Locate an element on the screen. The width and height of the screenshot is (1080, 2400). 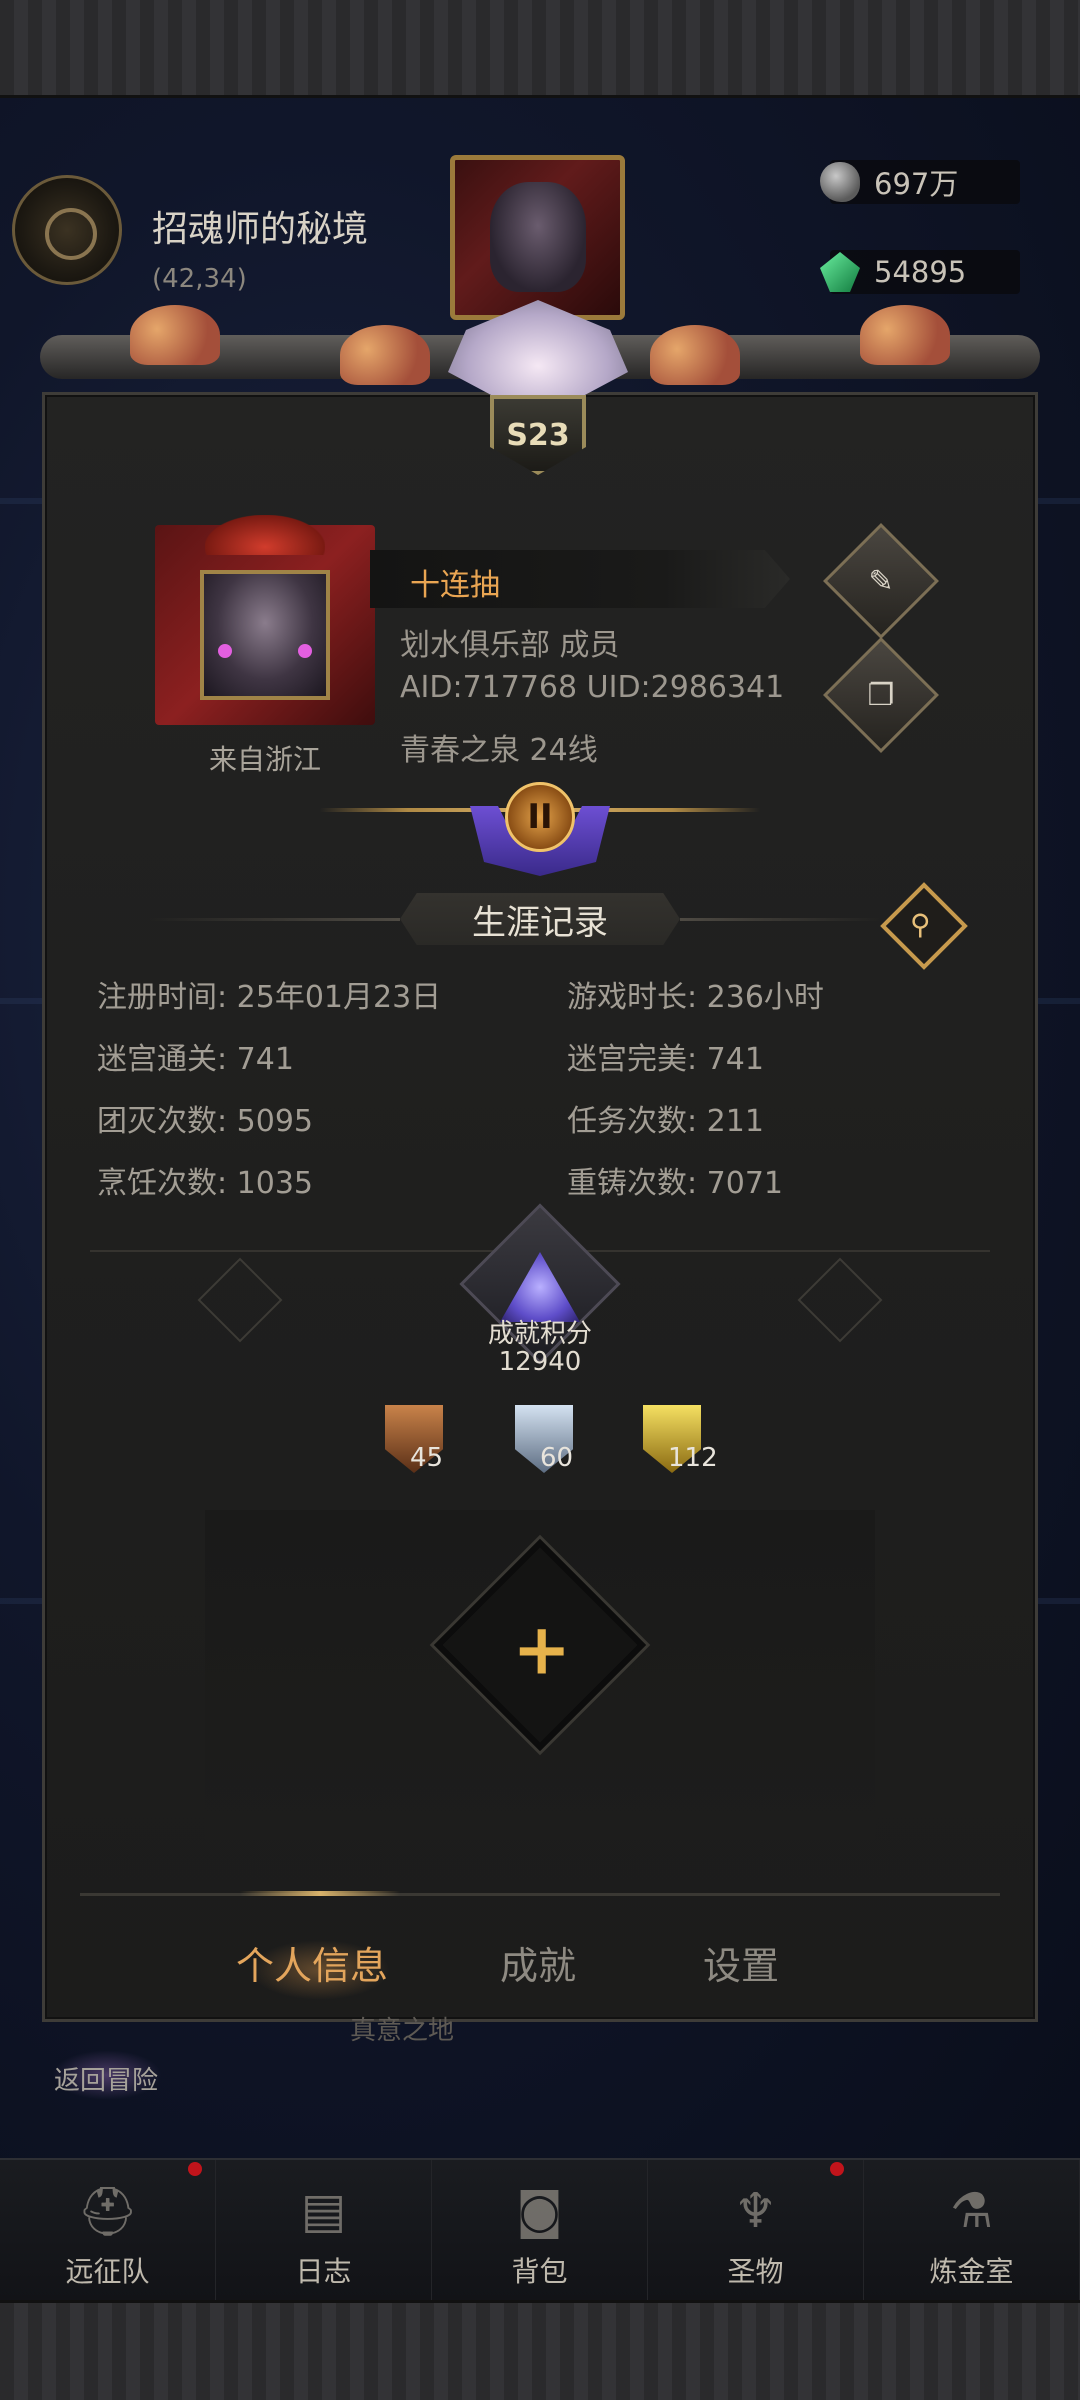
tab-settings: 设置 is located at coordinates (741, 1962).